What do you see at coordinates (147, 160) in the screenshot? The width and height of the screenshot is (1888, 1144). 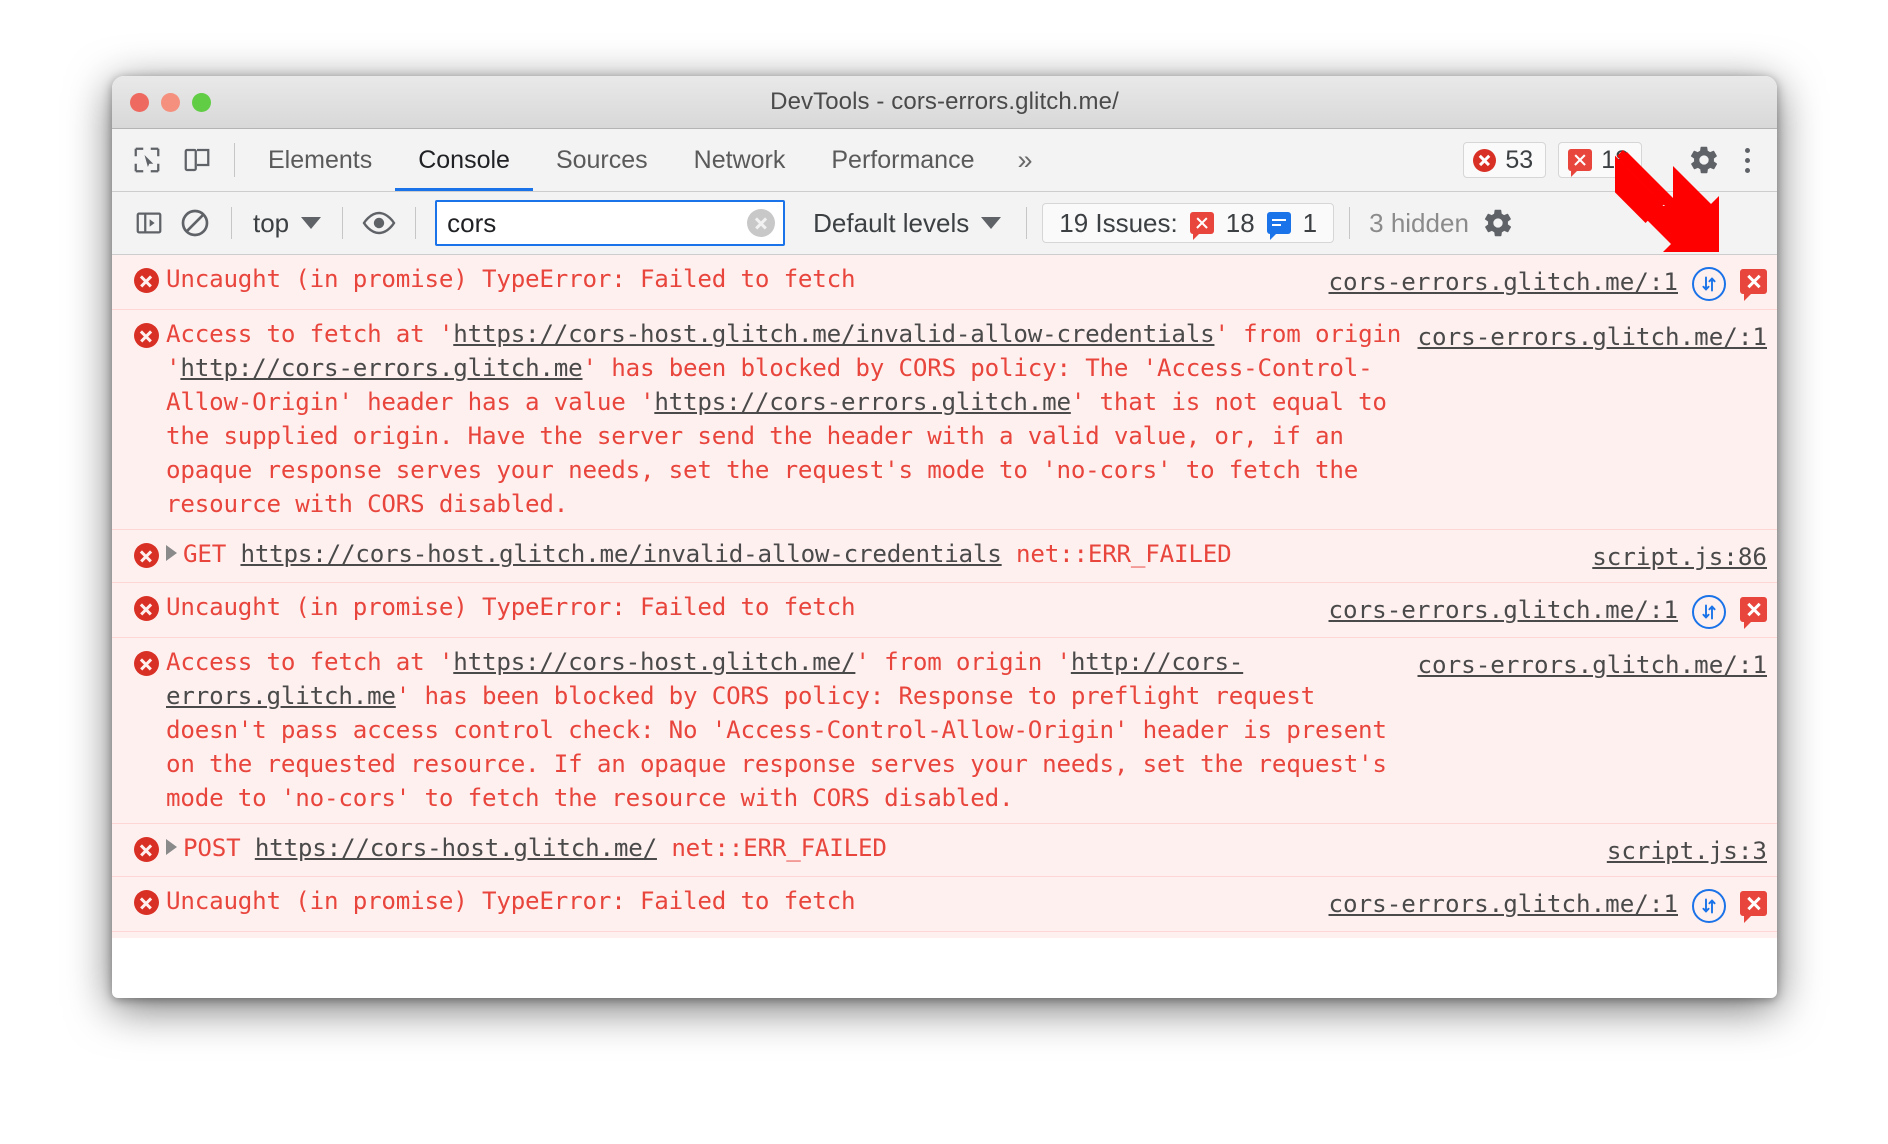 I see `inspect-element-icon` at bounding box center [147, 160].